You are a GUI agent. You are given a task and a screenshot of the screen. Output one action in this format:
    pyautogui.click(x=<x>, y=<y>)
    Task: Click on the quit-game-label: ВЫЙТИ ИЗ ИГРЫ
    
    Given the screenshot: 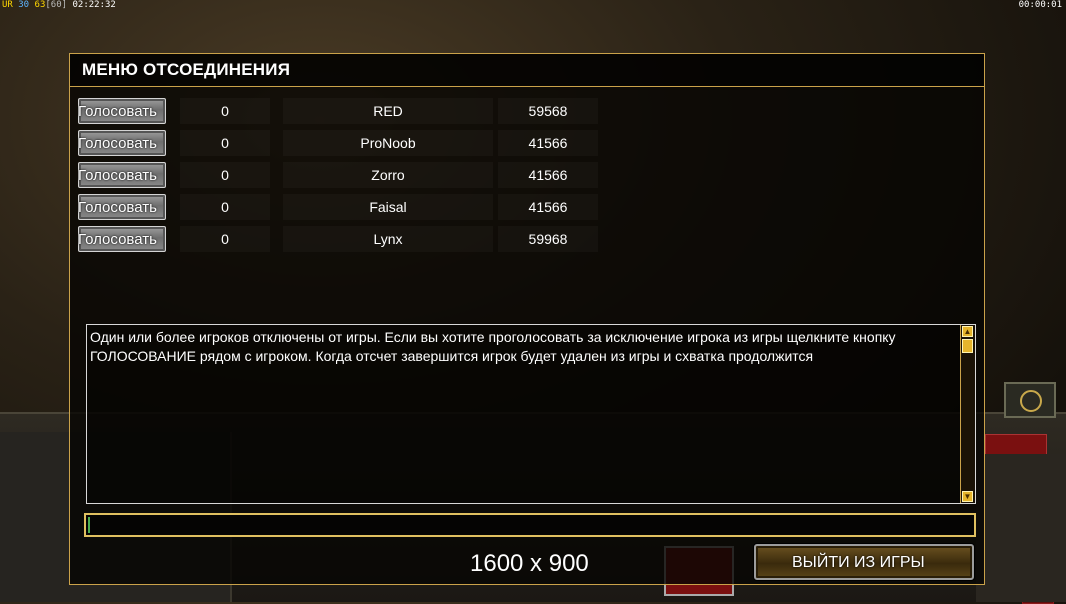 What is the action you would take?
    pyautogui.click(x=858, y=562)
    